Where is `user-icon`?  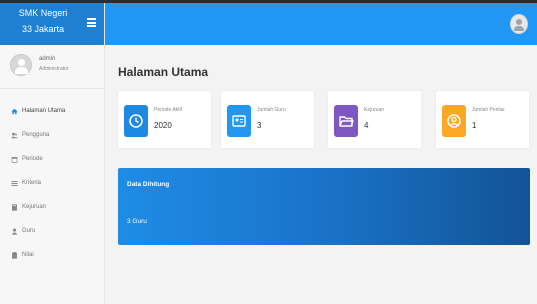 user-icon is located at coordinates (14, 231).